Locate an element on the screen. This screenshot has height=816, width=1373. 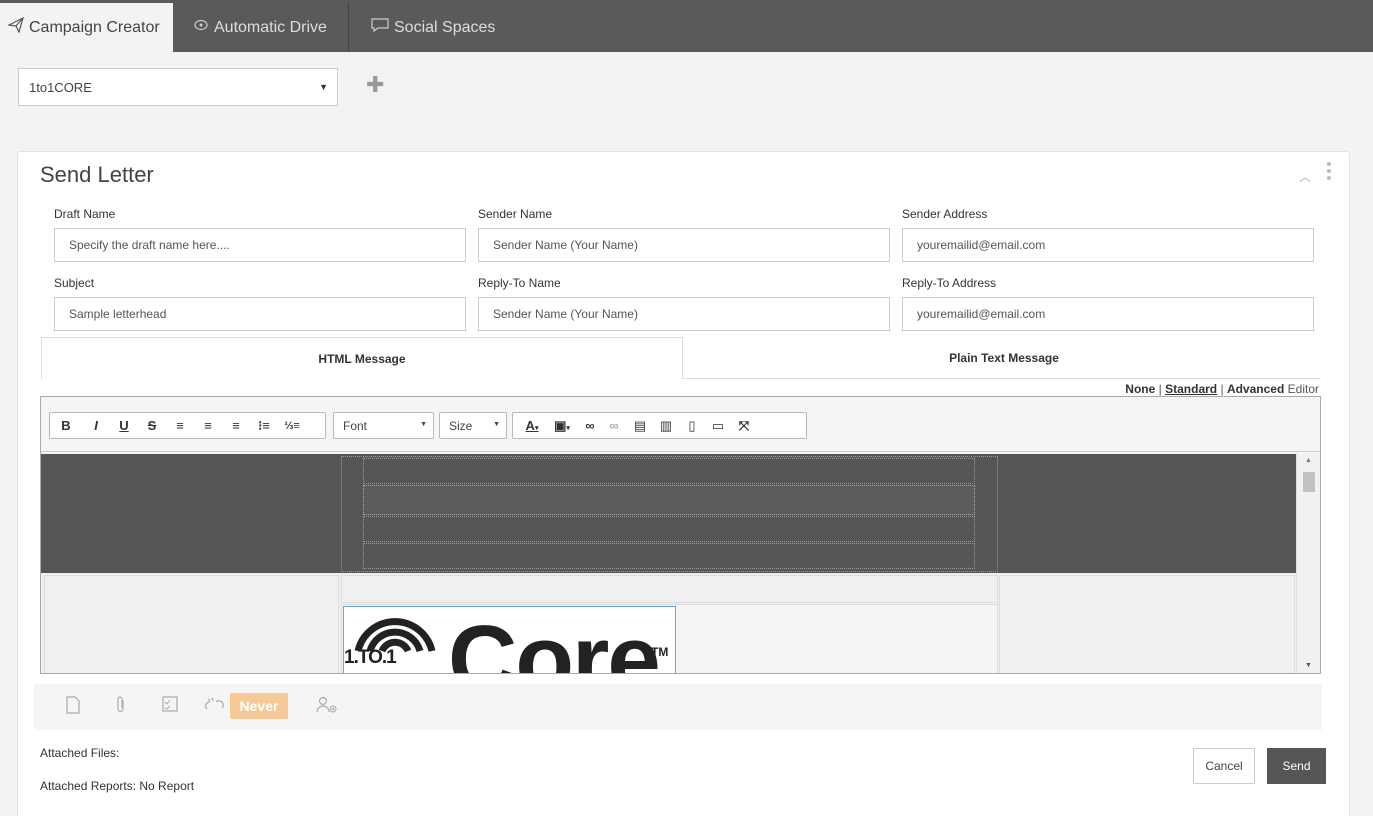
attached-reports-label: Attached Reports: No Report is located at coordinates (117, 786).